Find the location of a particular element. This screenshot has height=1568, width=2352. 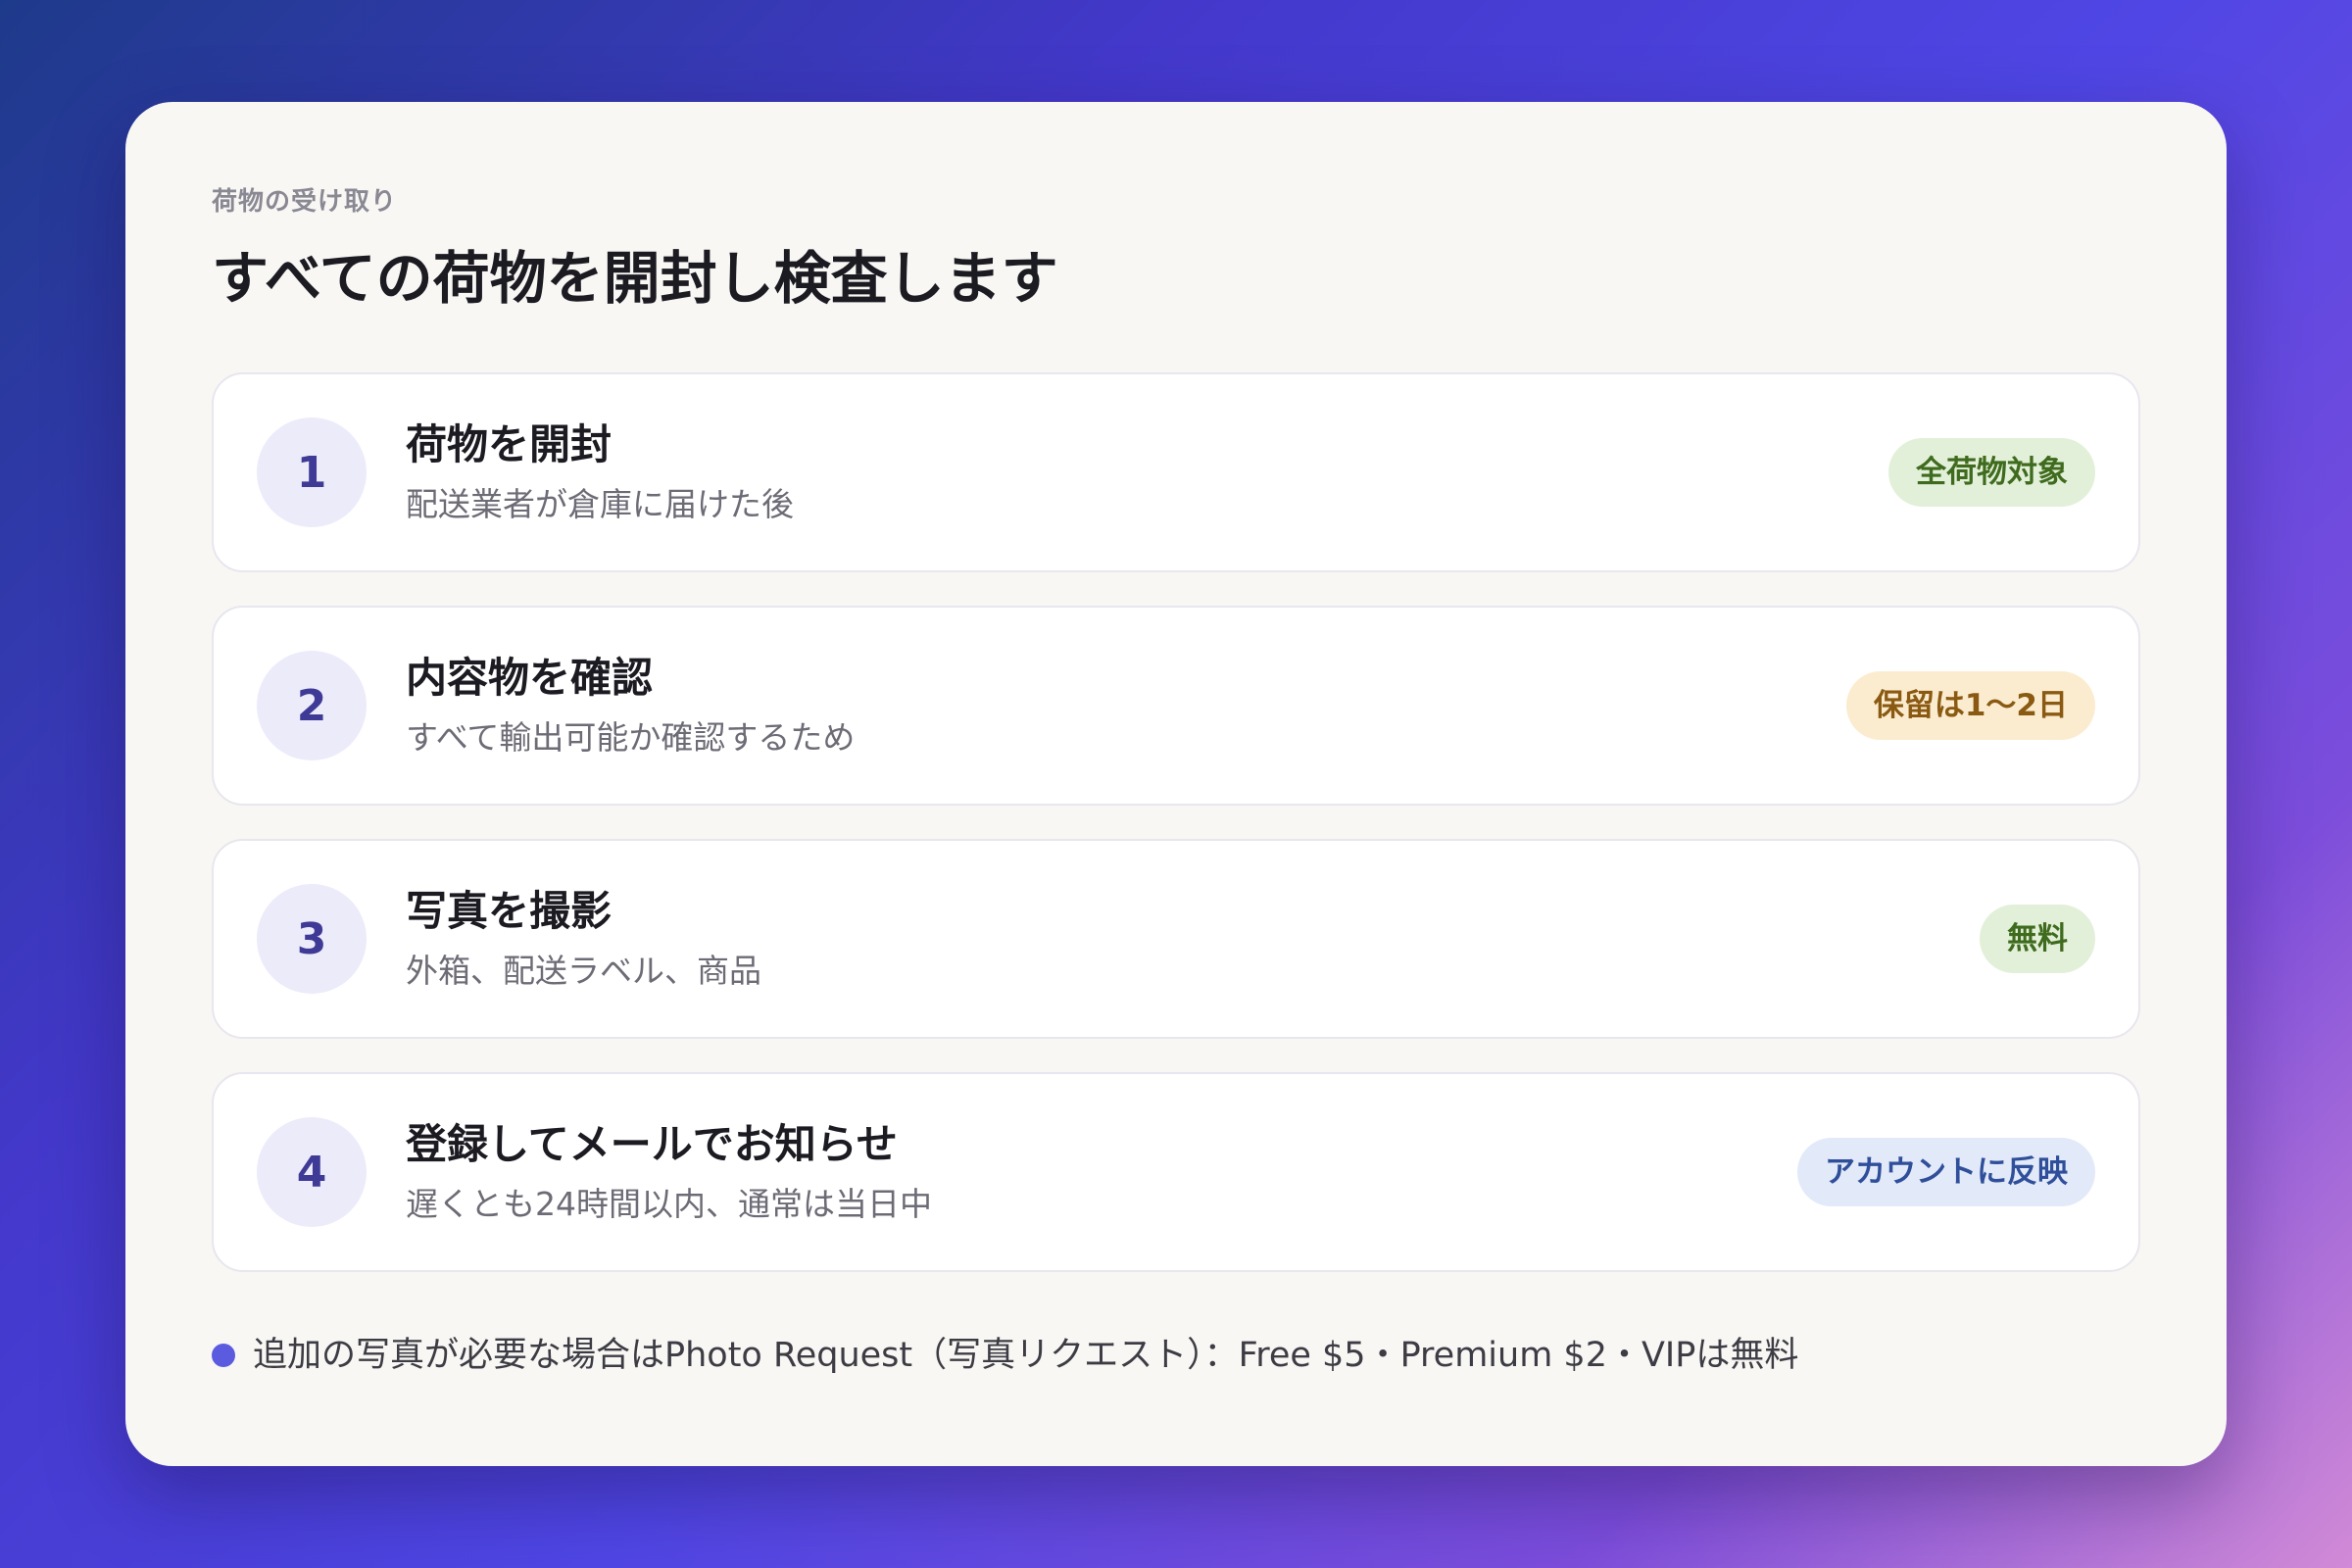

step-number: 3 is located at coordinates (312, 939).